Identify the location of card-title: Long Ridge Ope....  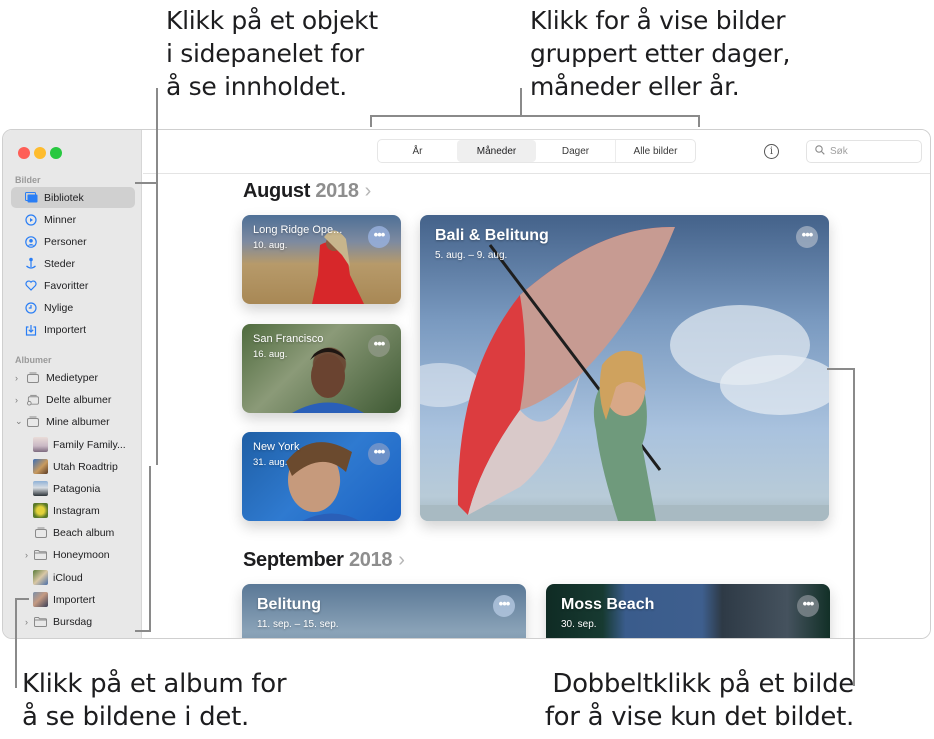
(298, 230).